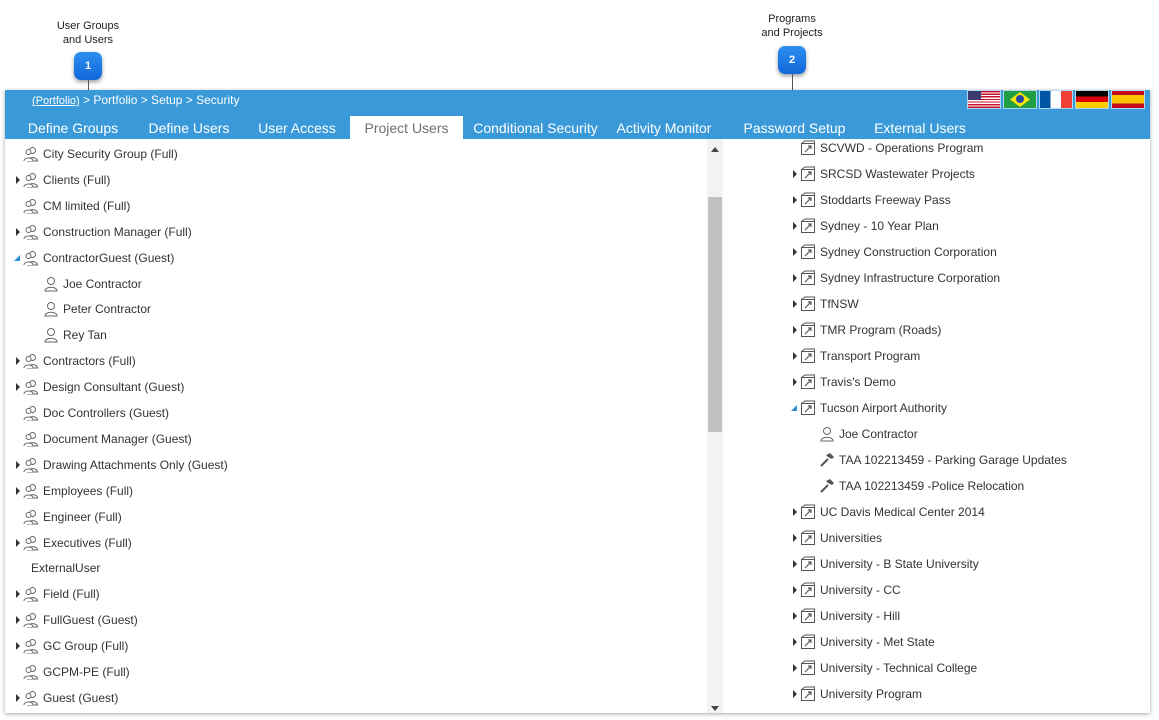  I want to click on flag-spain-icon, so click(1128, 99).